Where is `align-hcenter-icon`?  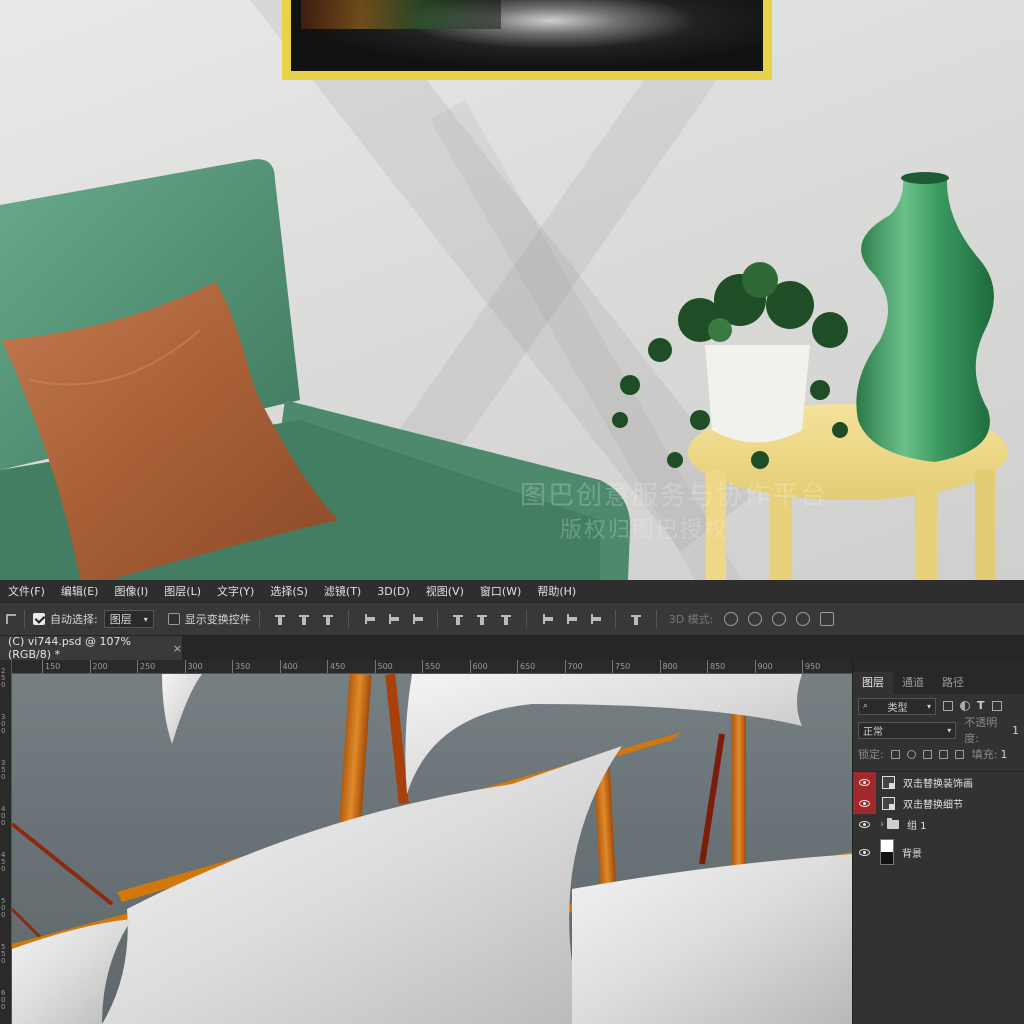 align-hcenter-icon is located at coordinates (393, 619).